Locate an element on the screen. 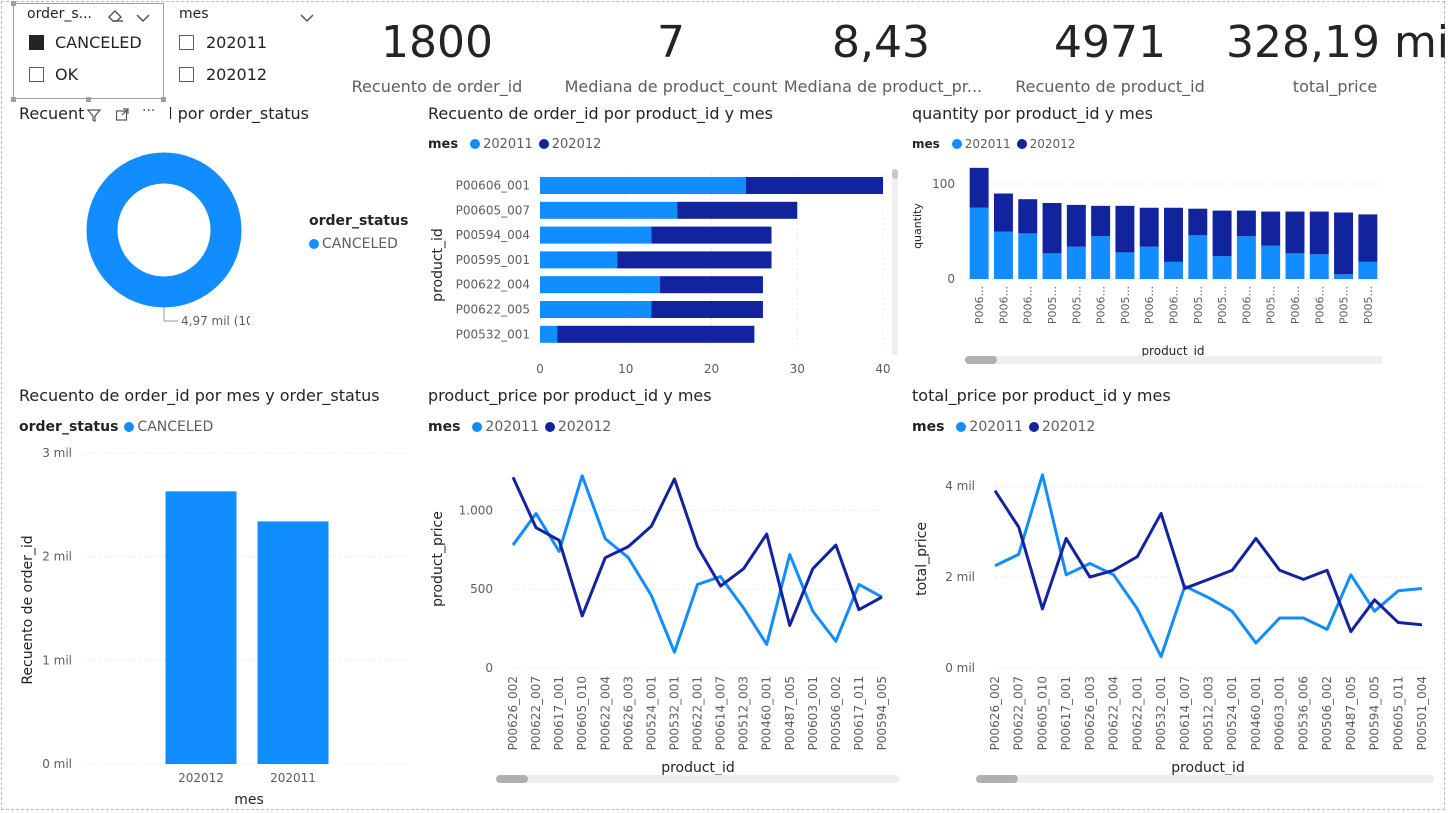 Image resolution: width=1448 pixels, height=813 pixels. donut-slice is located at coordinates (164, 230).